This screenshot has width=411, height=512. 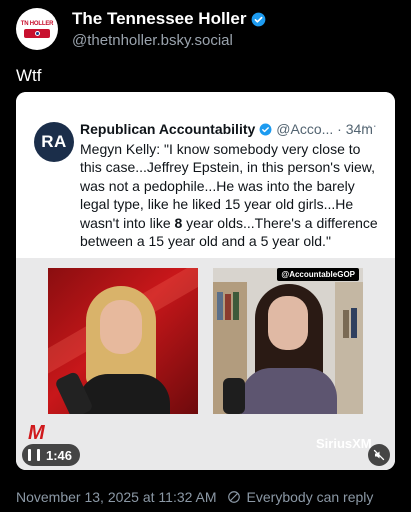 What do you see at coordinates (123, 341) in the screenshot?
I see `video-panel-host` at bounding box center [123, 341].